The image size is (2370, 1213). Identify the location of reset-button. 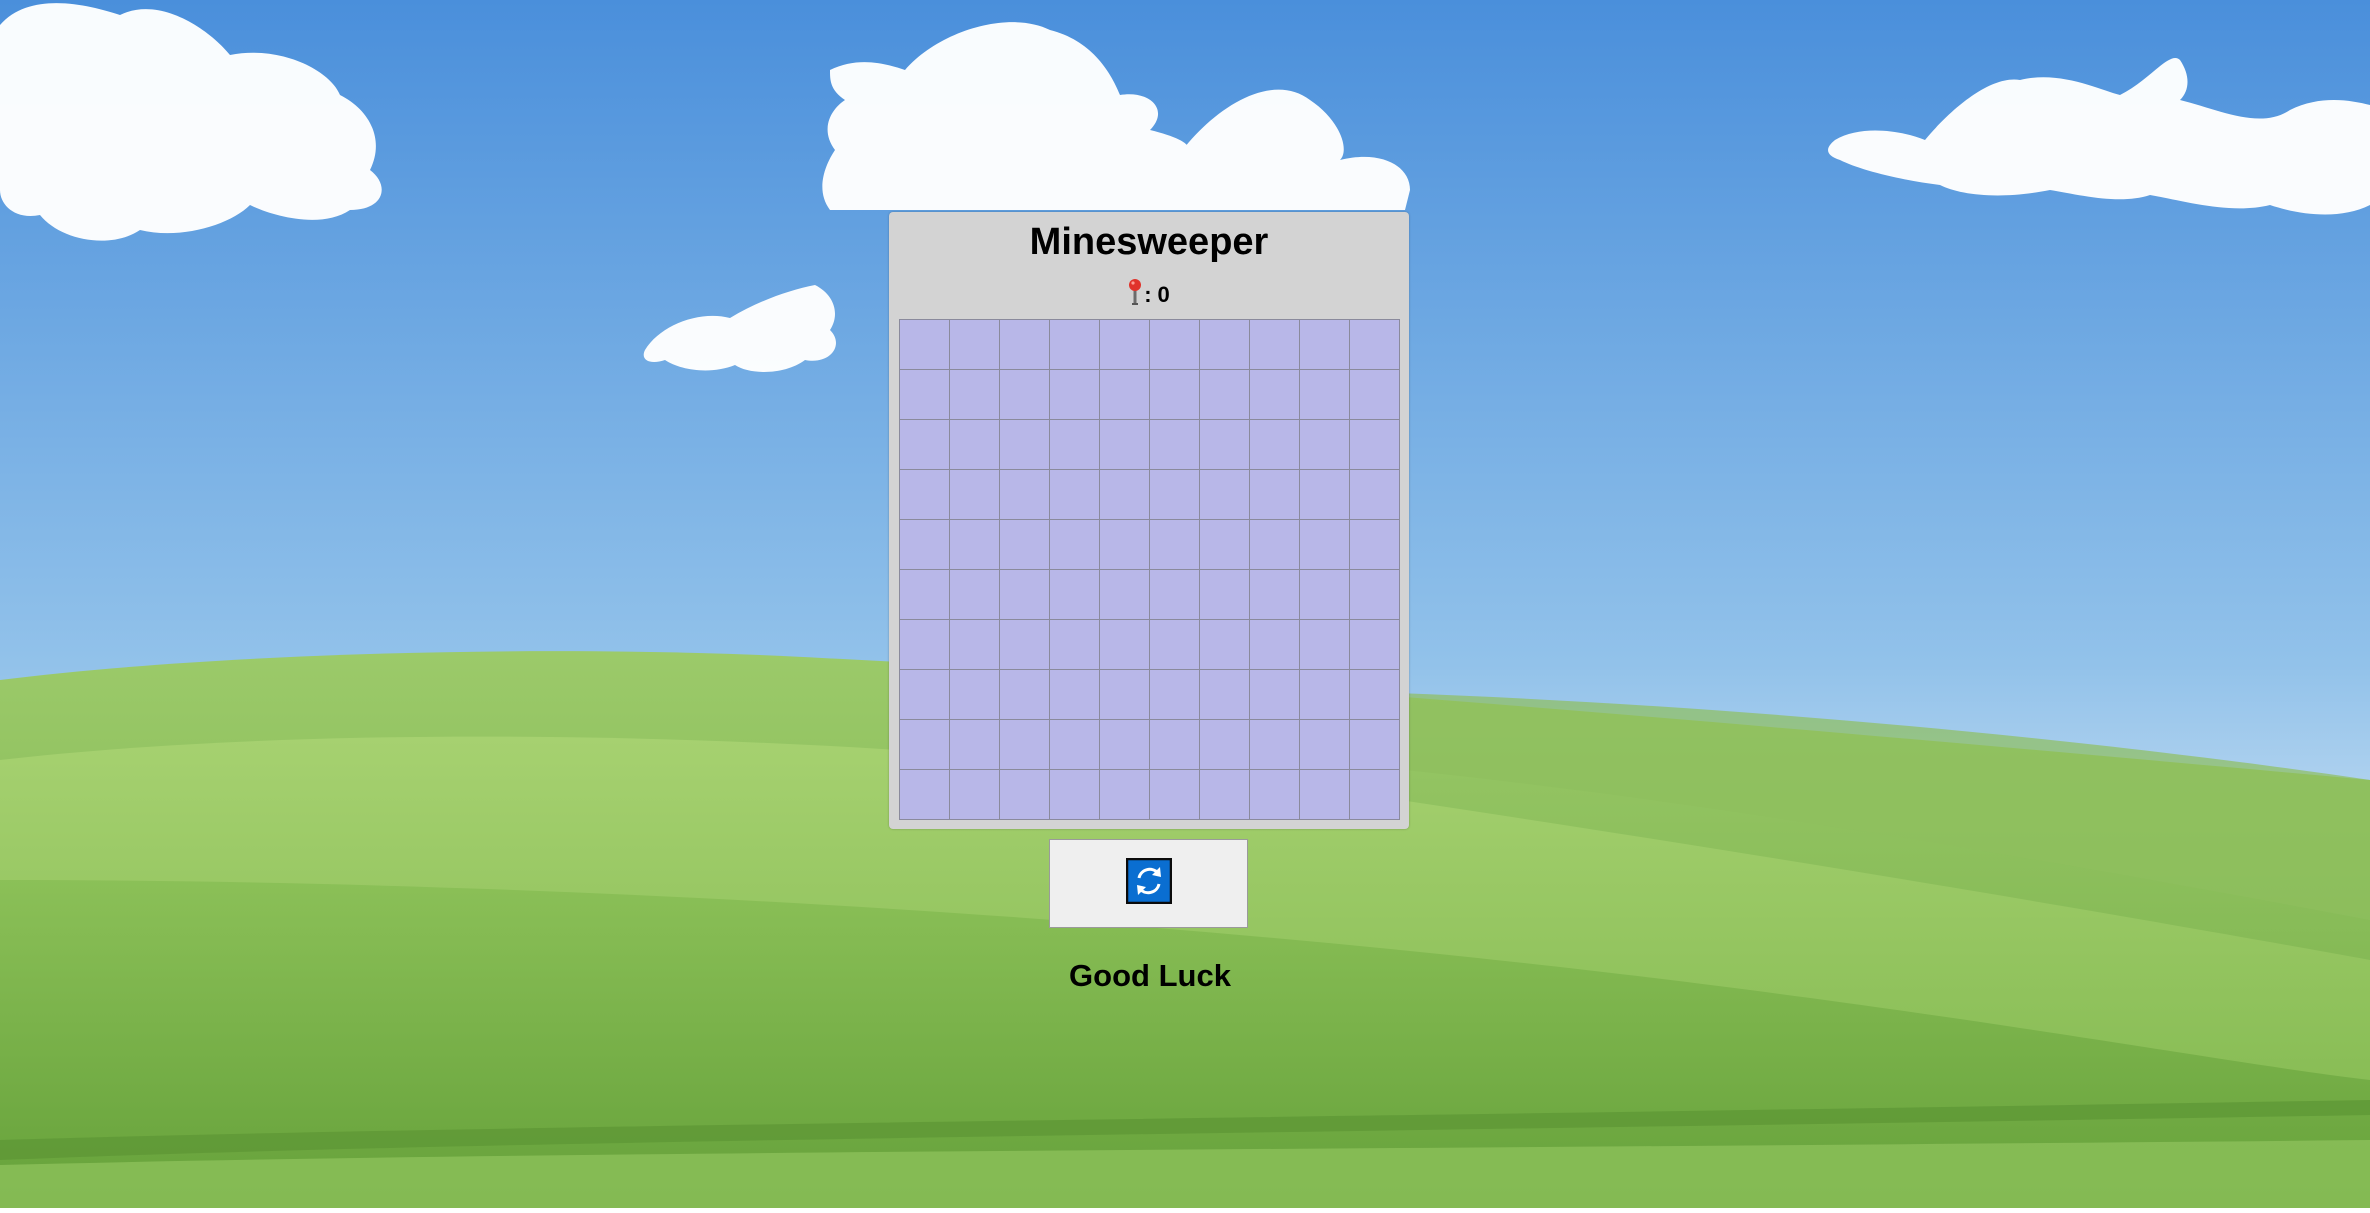
(1148, 883).